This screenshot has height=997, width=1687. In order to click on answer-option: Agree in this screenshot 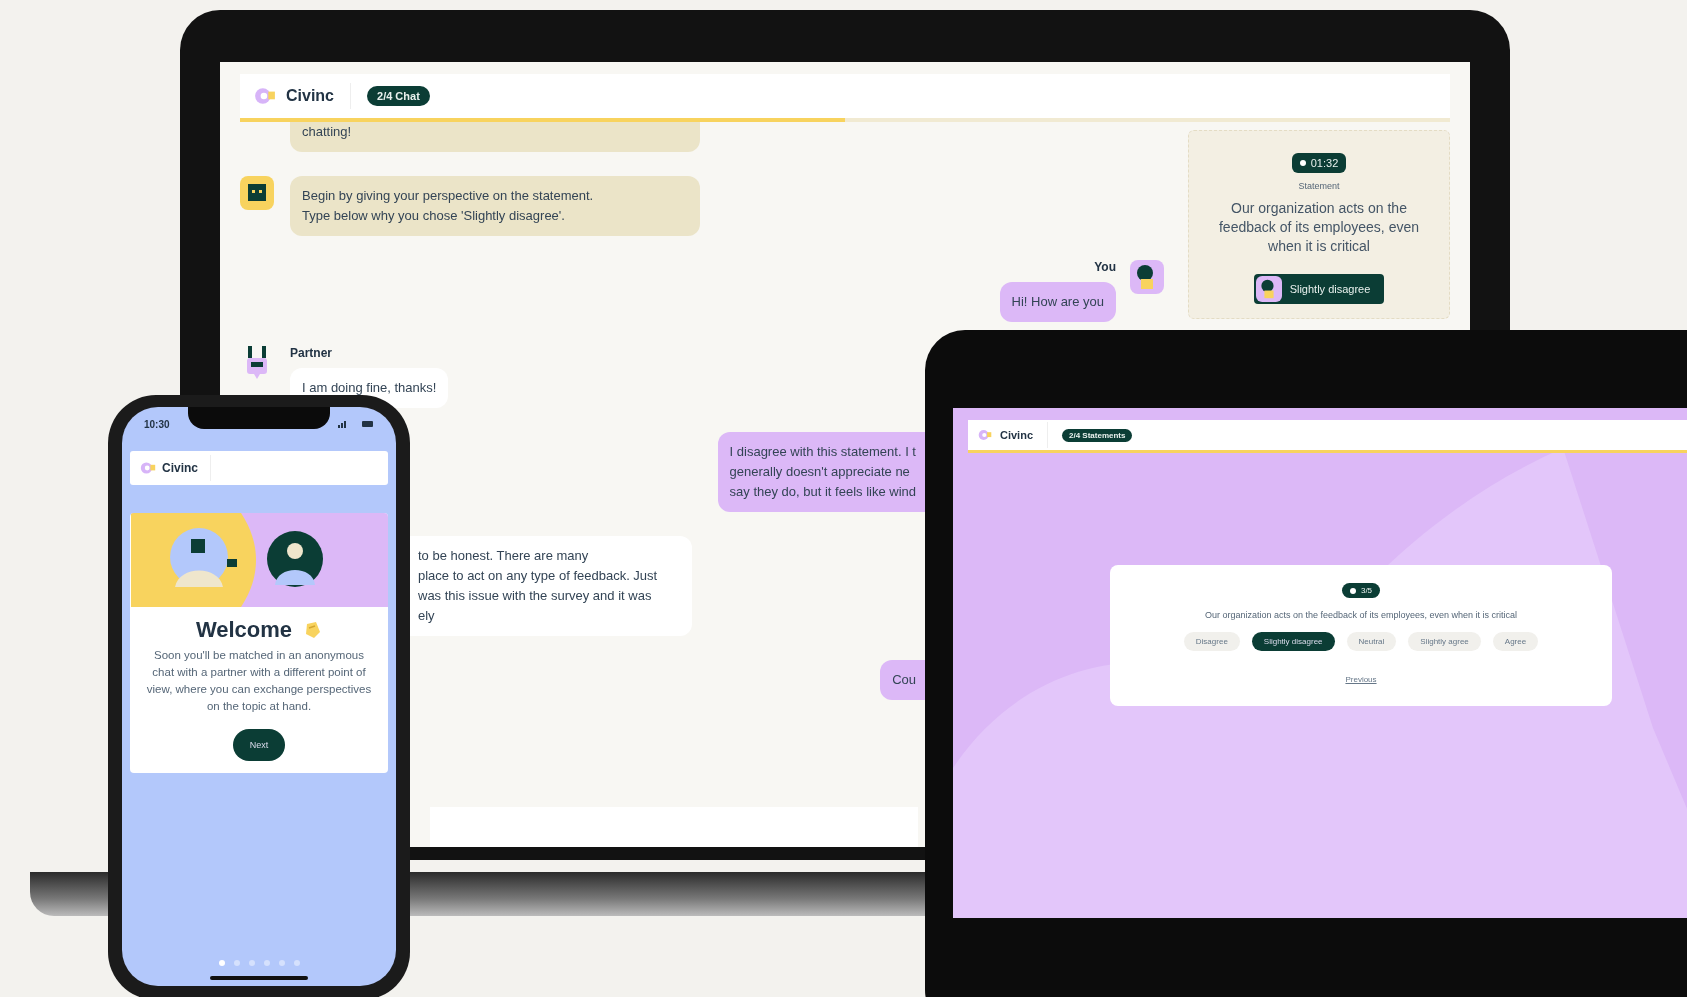, I will do `click(1515, 641)`.